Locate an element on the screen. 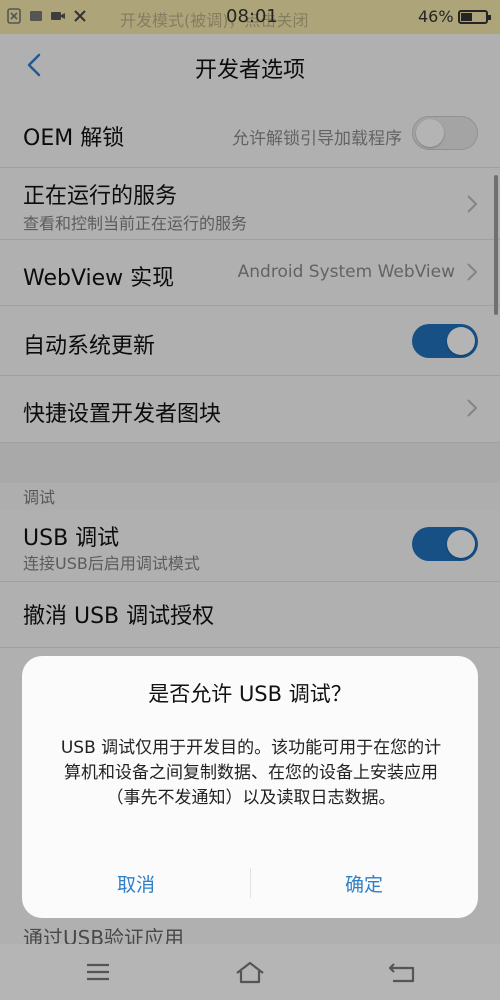 Image resolution: width=500 pixels, height=1000 pixels. menu-icon is located at coordinates (98, 972).